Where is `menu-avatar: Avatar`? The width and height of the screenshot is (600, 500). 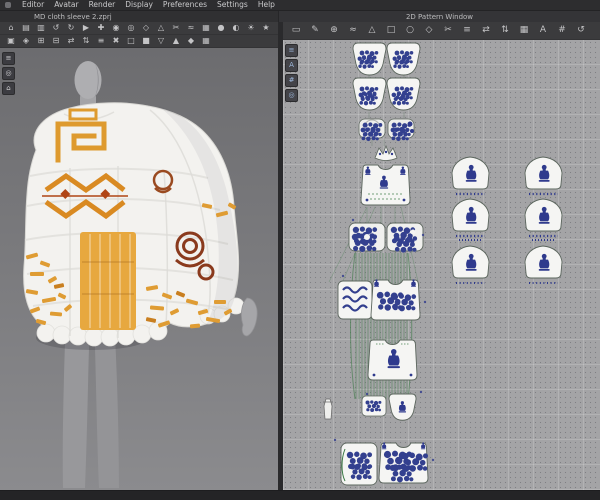
menu-avatar: Avatar is located at coordinates (66, 5).